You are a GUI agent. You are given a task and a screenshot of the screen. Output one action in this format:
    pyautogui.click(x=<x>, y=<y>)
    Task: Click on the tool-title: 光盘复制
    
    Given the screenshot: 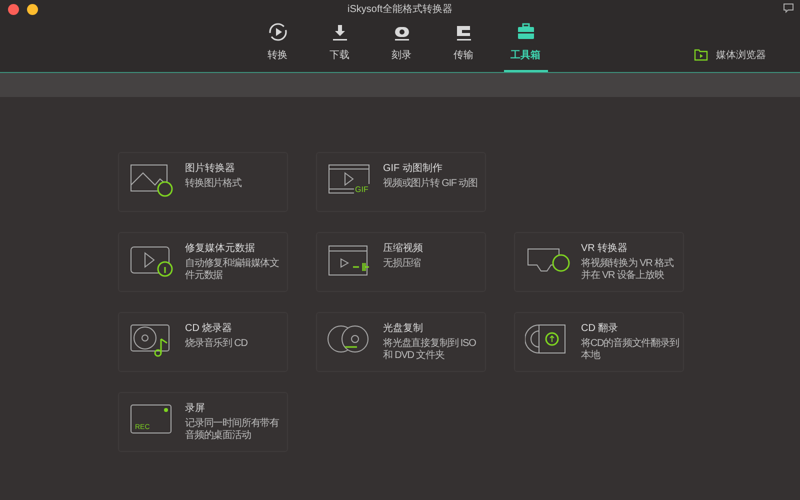 What is the action you would take?
    pyautogui.click(x=403, y=328)
    